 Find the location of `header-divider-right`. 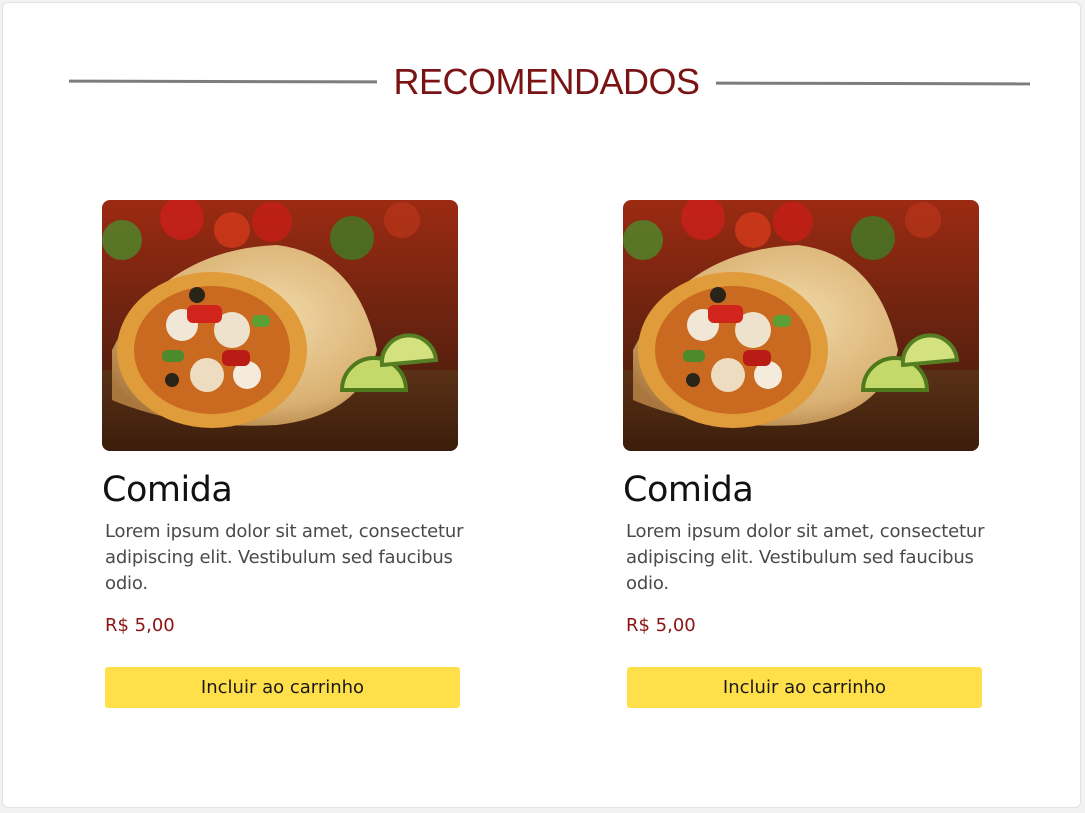

header-divider-right is located at coordinates (873, 83).